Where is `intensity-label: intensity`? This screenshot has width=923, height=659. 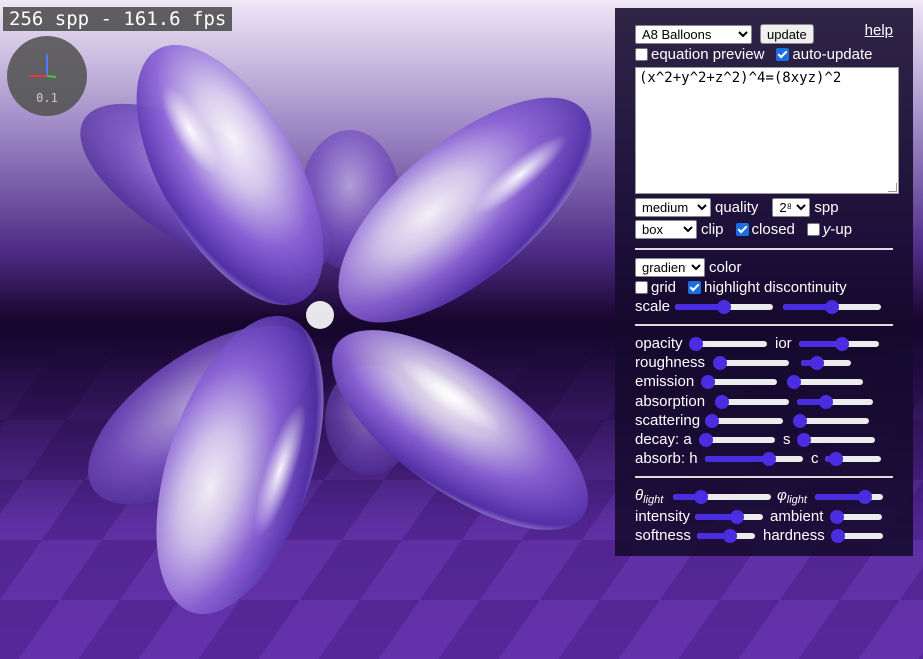 intensity-label: intensity is located at coordinates (663, 516).